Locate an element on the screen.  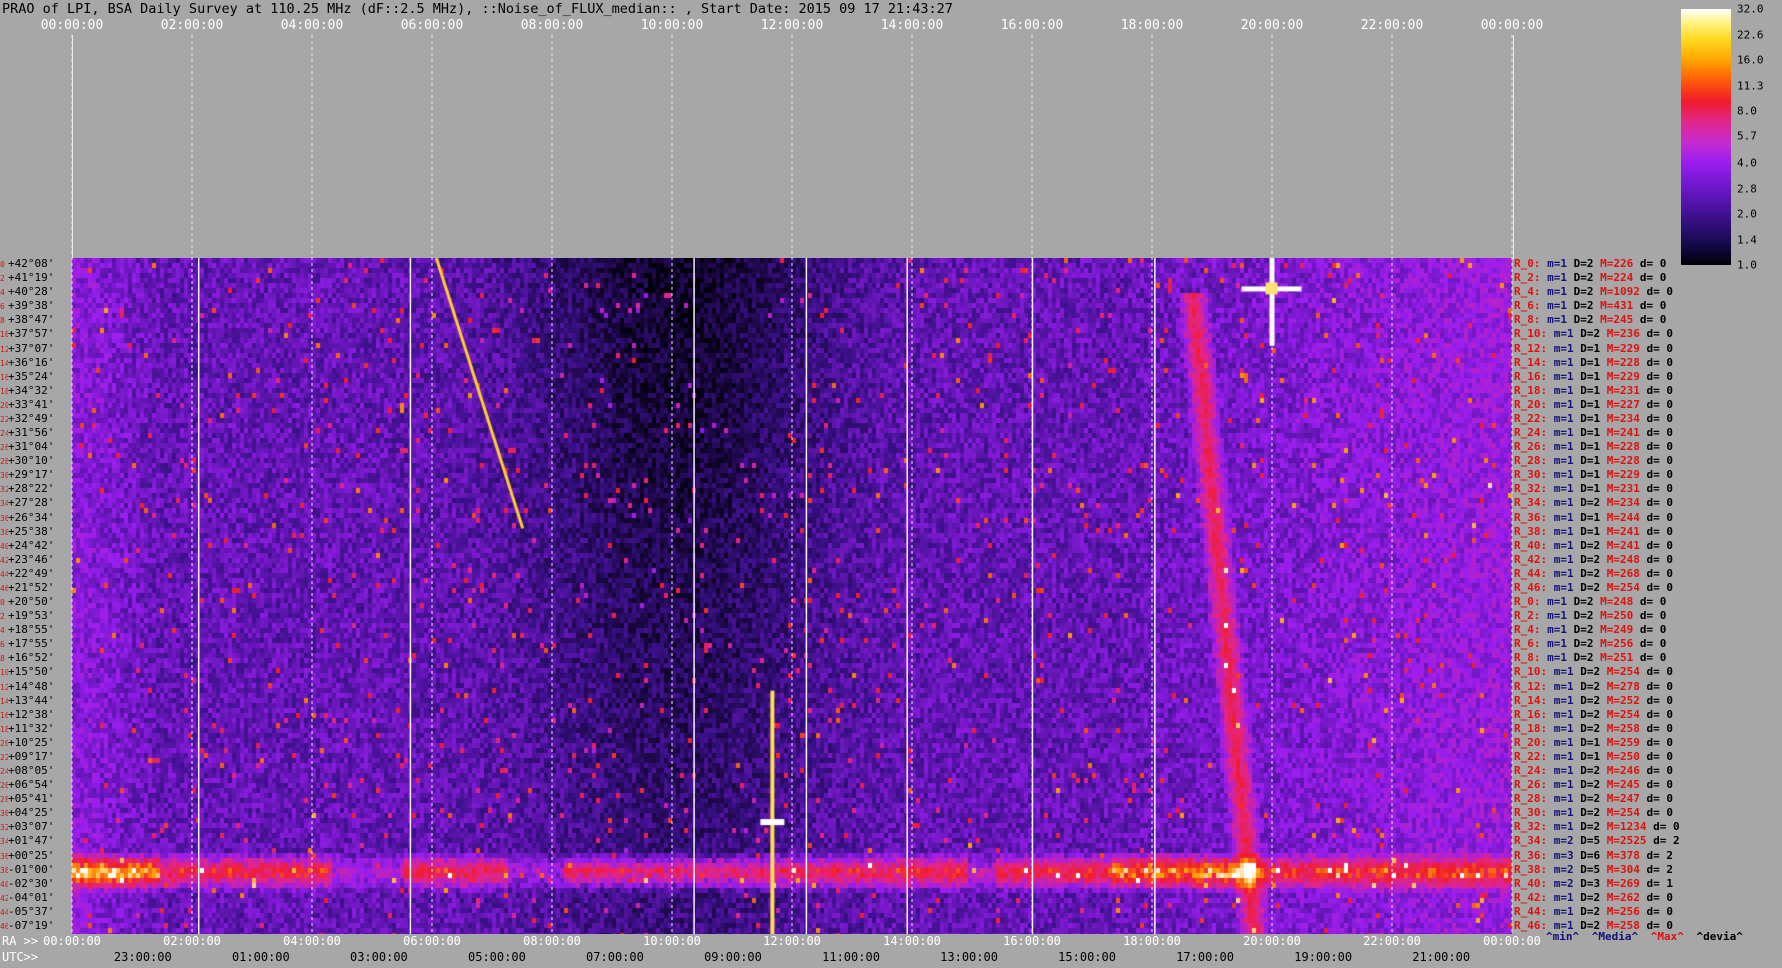
utc-axis-tick: 21:00:00 is located at coordinates (1441, 957).